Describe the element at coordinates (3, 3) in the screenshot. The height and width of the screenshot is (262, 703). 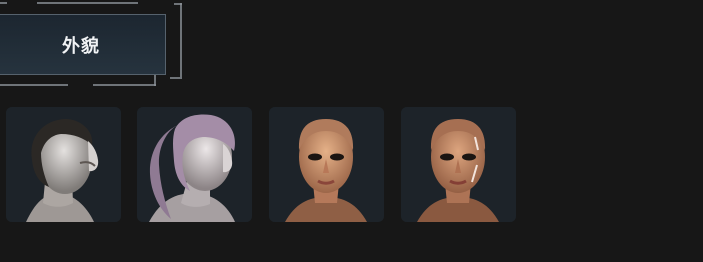
I see `frame-top-left` at that location.